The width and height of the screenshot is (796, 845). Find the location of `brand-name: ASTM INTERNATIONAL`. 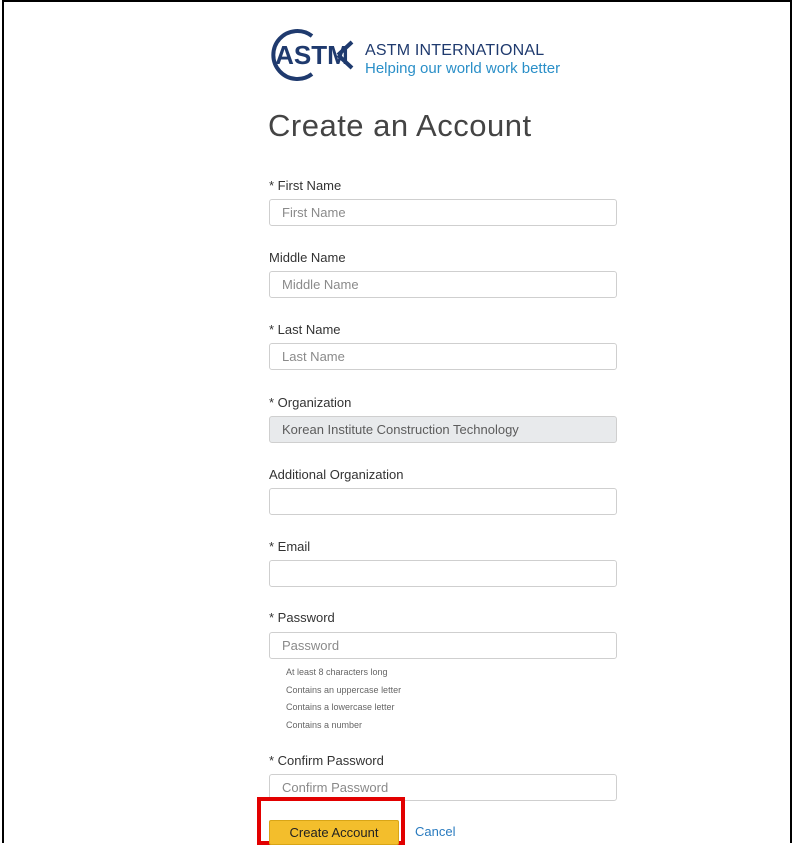

brand-name: ASTM INTERNATIONAL is located at coordinates (455, 50).